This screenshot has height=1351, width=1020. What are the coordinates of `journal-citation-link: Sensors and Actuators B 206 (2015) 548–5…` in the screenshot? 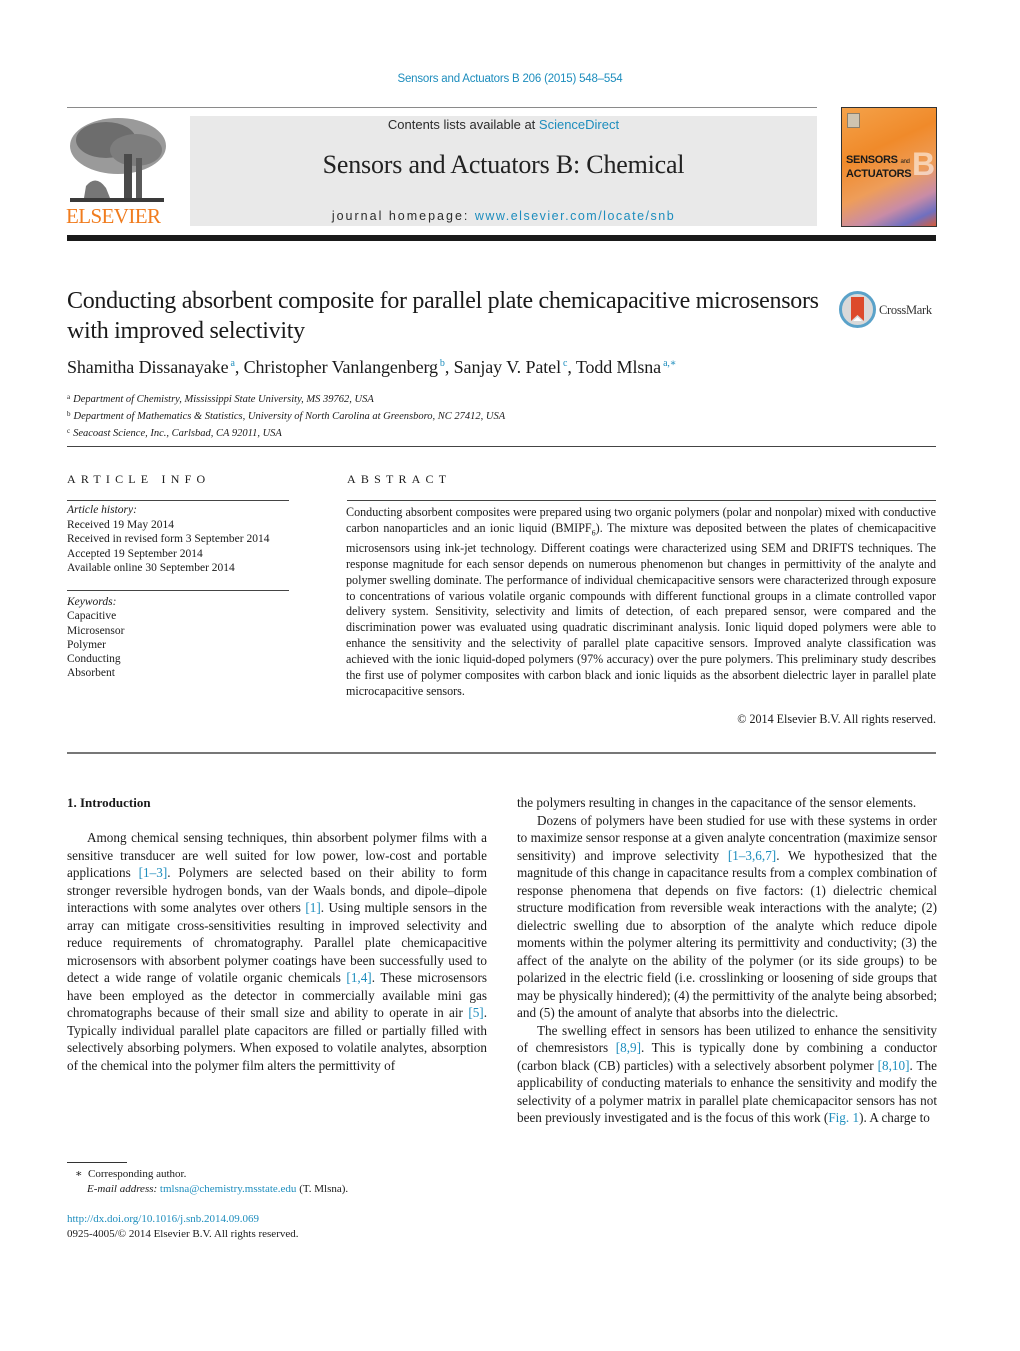 It's located at (510, 79).